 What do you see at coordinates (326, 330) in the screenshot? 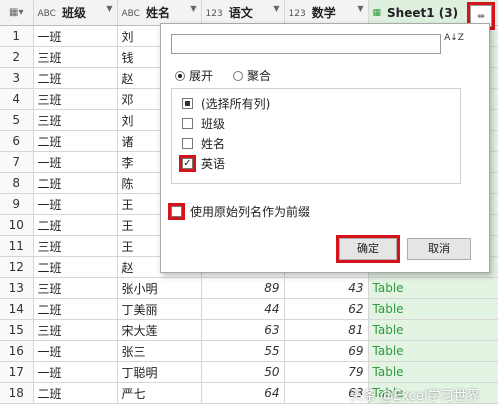
I see `cell-math: 81` at bounding box center [326, 330].